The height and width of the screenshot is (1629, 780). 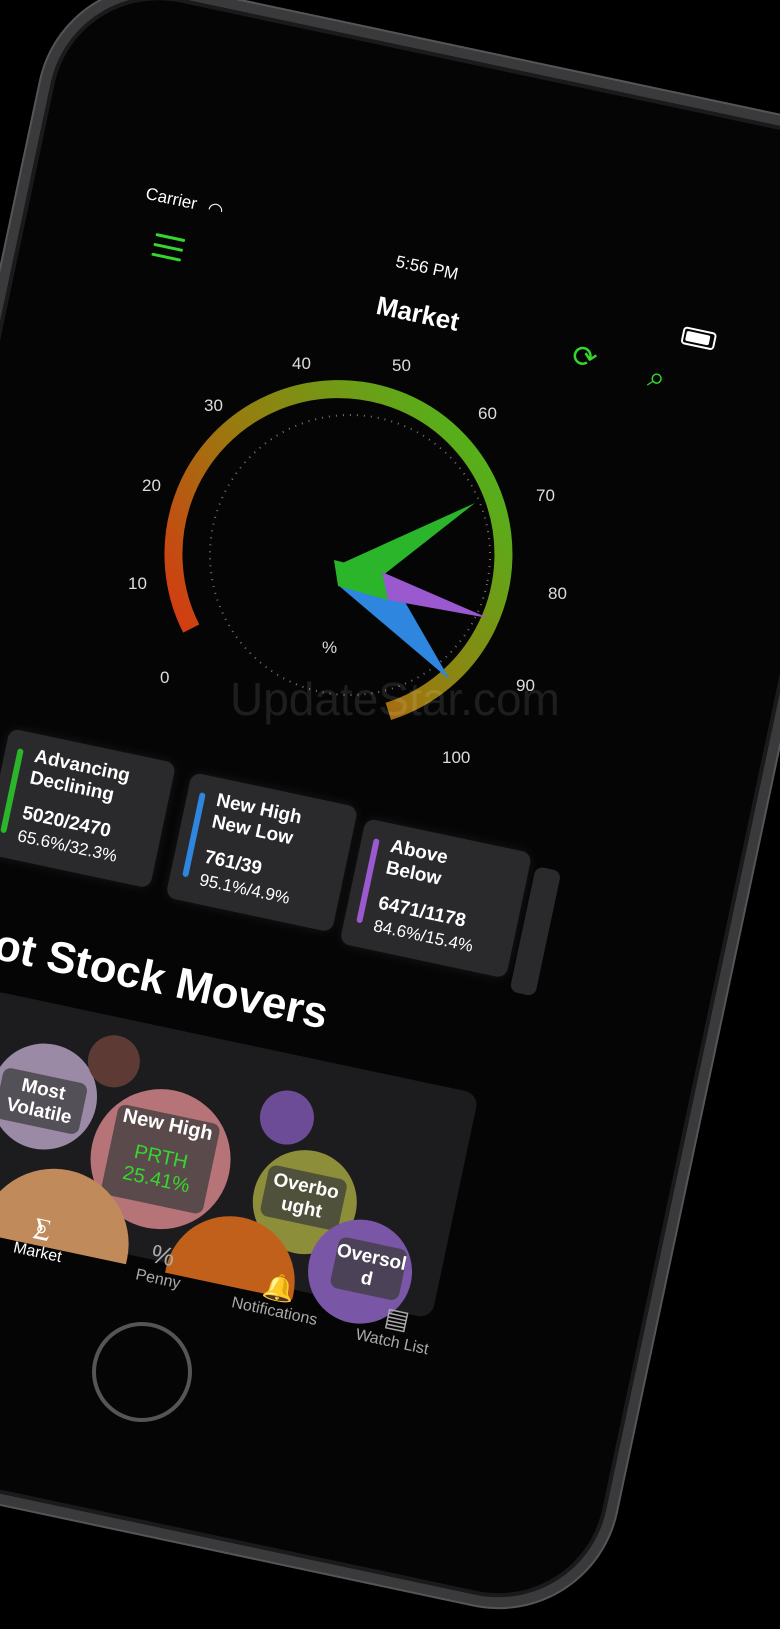 I want to click on needle-advancing, so click(x=406, y=539).